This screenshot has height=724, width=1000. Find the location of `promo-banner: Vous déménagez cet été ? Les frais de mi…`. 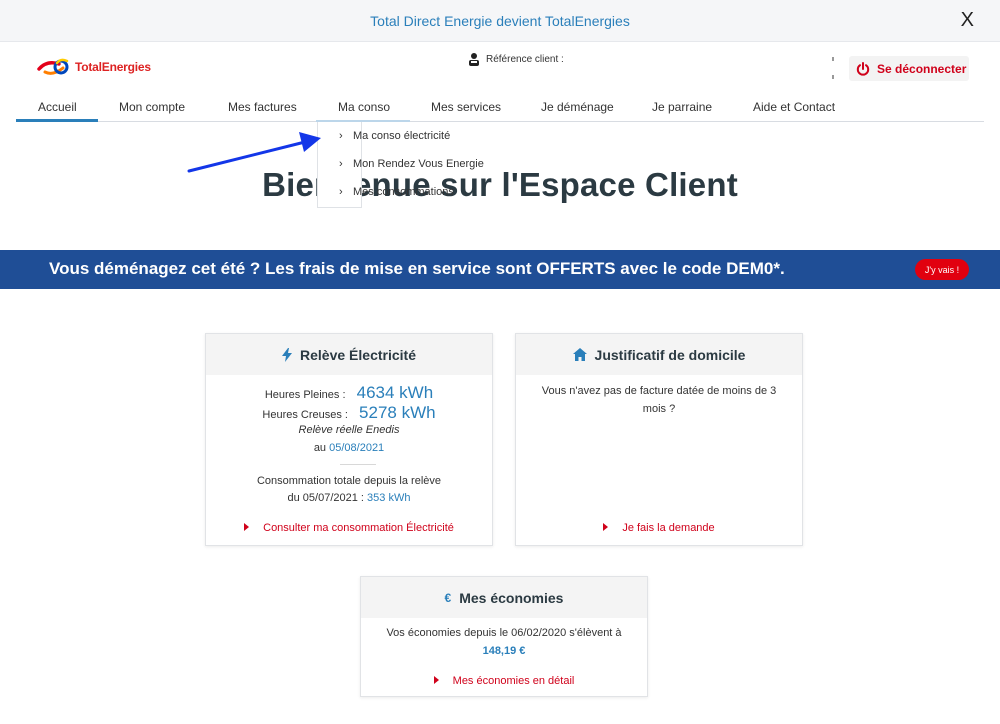

promo-banner: Vous déménagez cet été ? Les frais de mi… is located at coordinates (500, 269).